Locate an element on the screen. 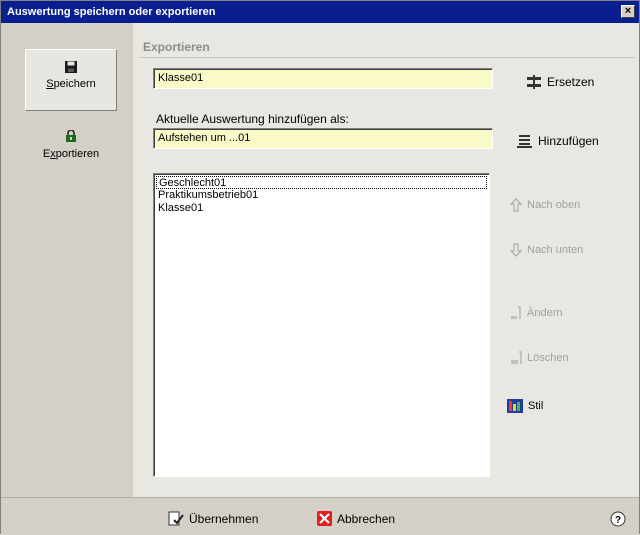 The image size is (640, 535). window-title: Auswertung speichern oder exportieren is located at coordinates (111, 12).